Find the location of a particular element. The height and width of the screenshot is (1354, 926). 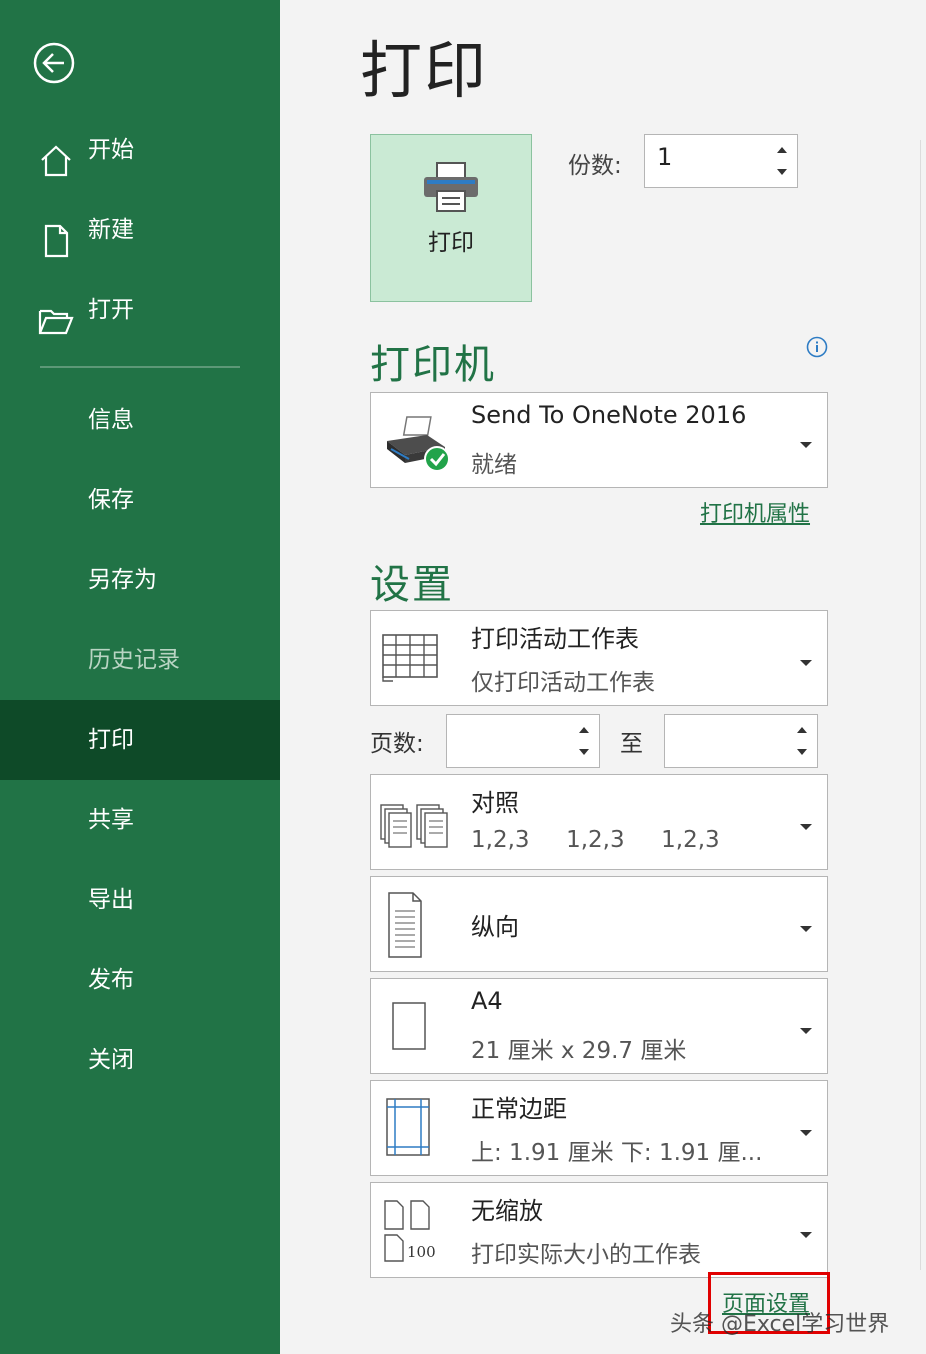

sidebar-item-label: 另存为 is located at coordinates (122, 580).